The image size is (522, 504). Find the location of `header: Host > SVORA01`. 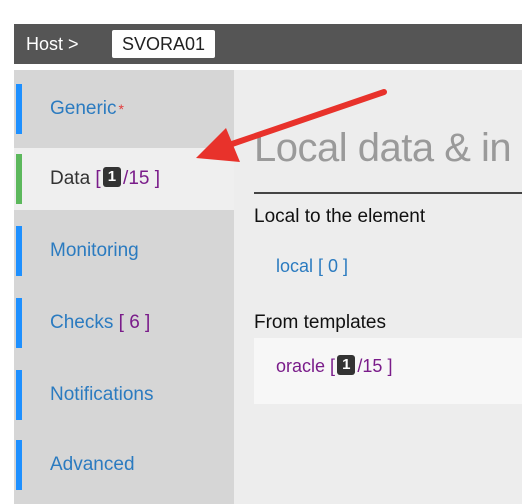

header: Host > SVORA01 is located at coordinates (261, 35).